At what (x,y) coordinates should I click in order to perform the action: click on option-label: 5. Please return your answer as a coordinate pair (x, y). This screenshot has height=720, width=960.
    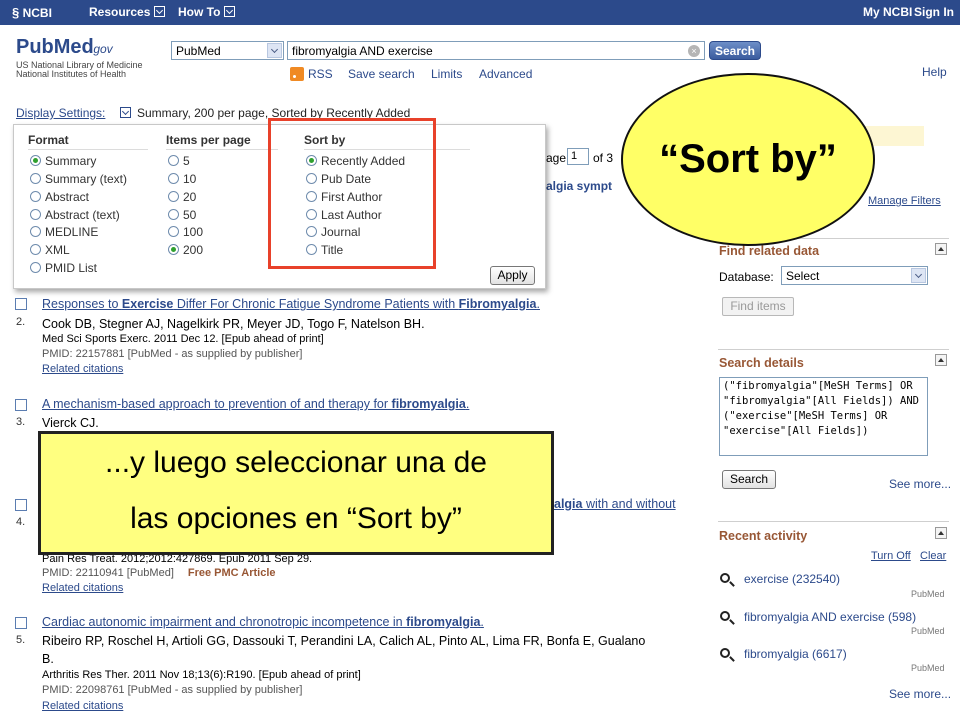
    Looking at the image, I should click on (186, 161).